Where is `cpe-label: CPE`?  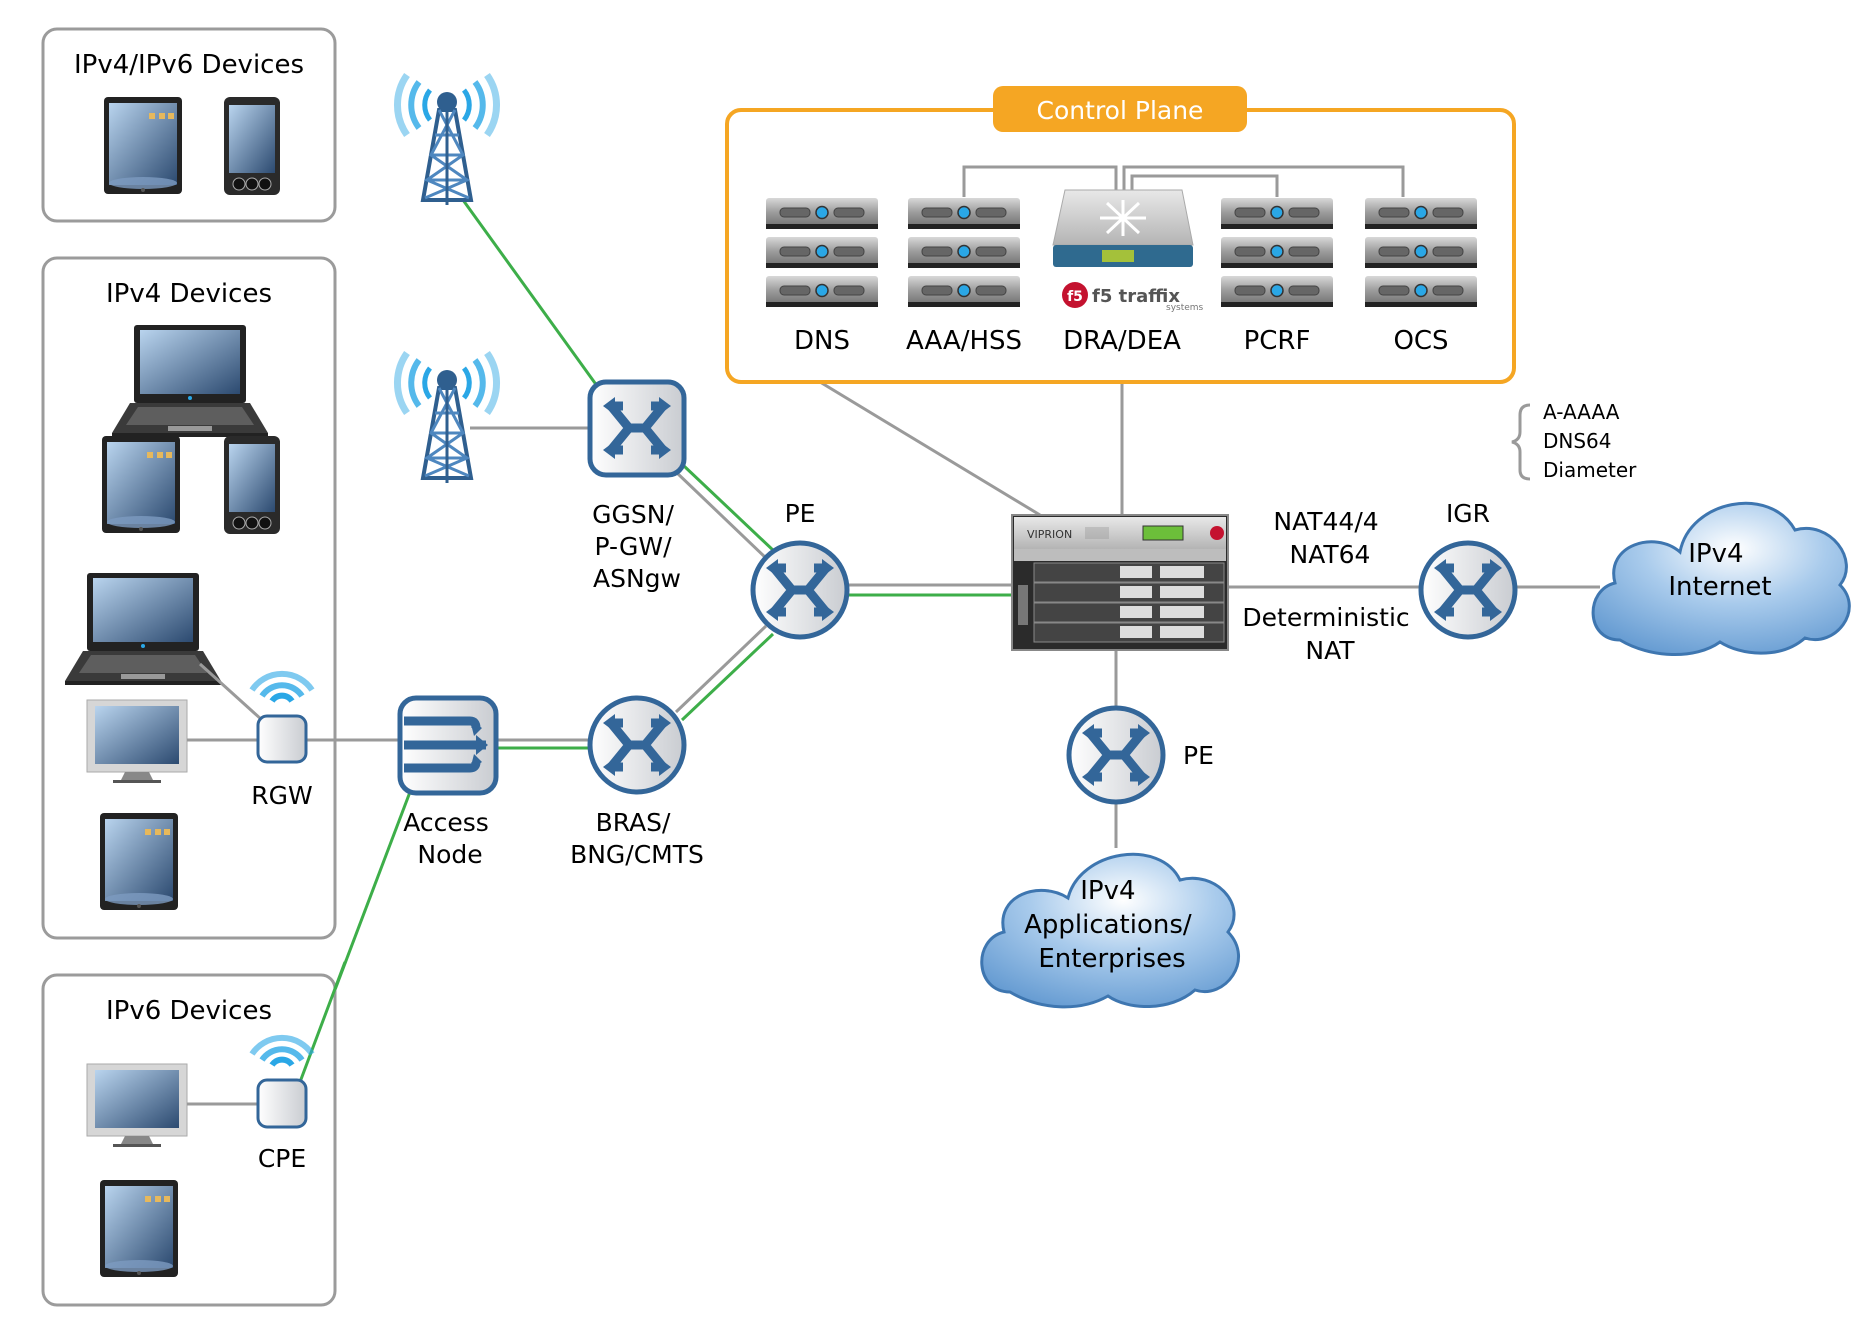 cpe-label: CPE is located at coordinates (282, 1158).